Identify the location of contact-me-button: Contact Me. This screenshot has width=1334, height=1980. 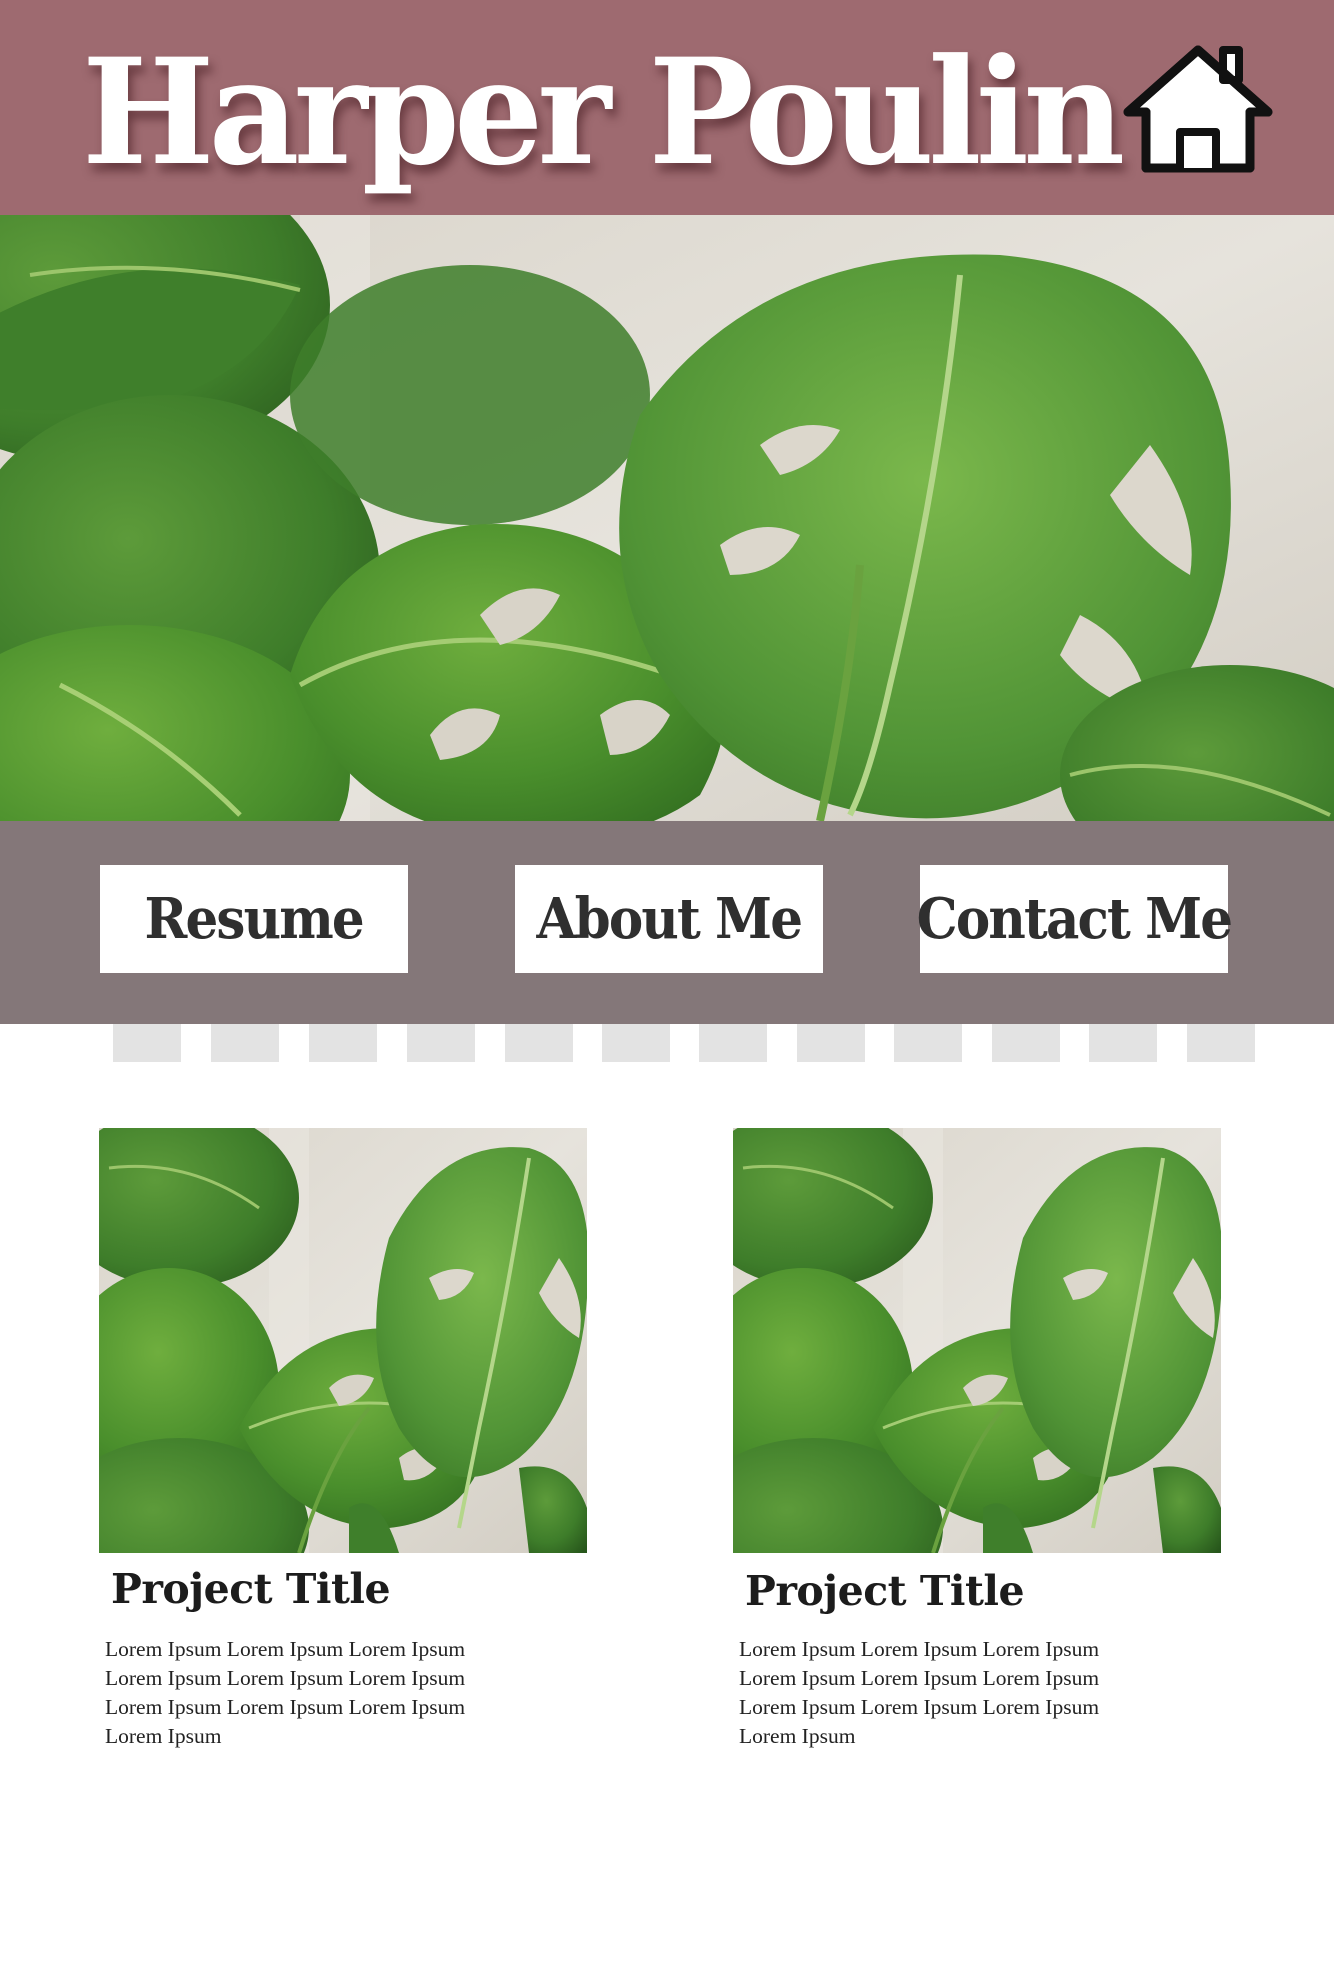
(1075, 919).